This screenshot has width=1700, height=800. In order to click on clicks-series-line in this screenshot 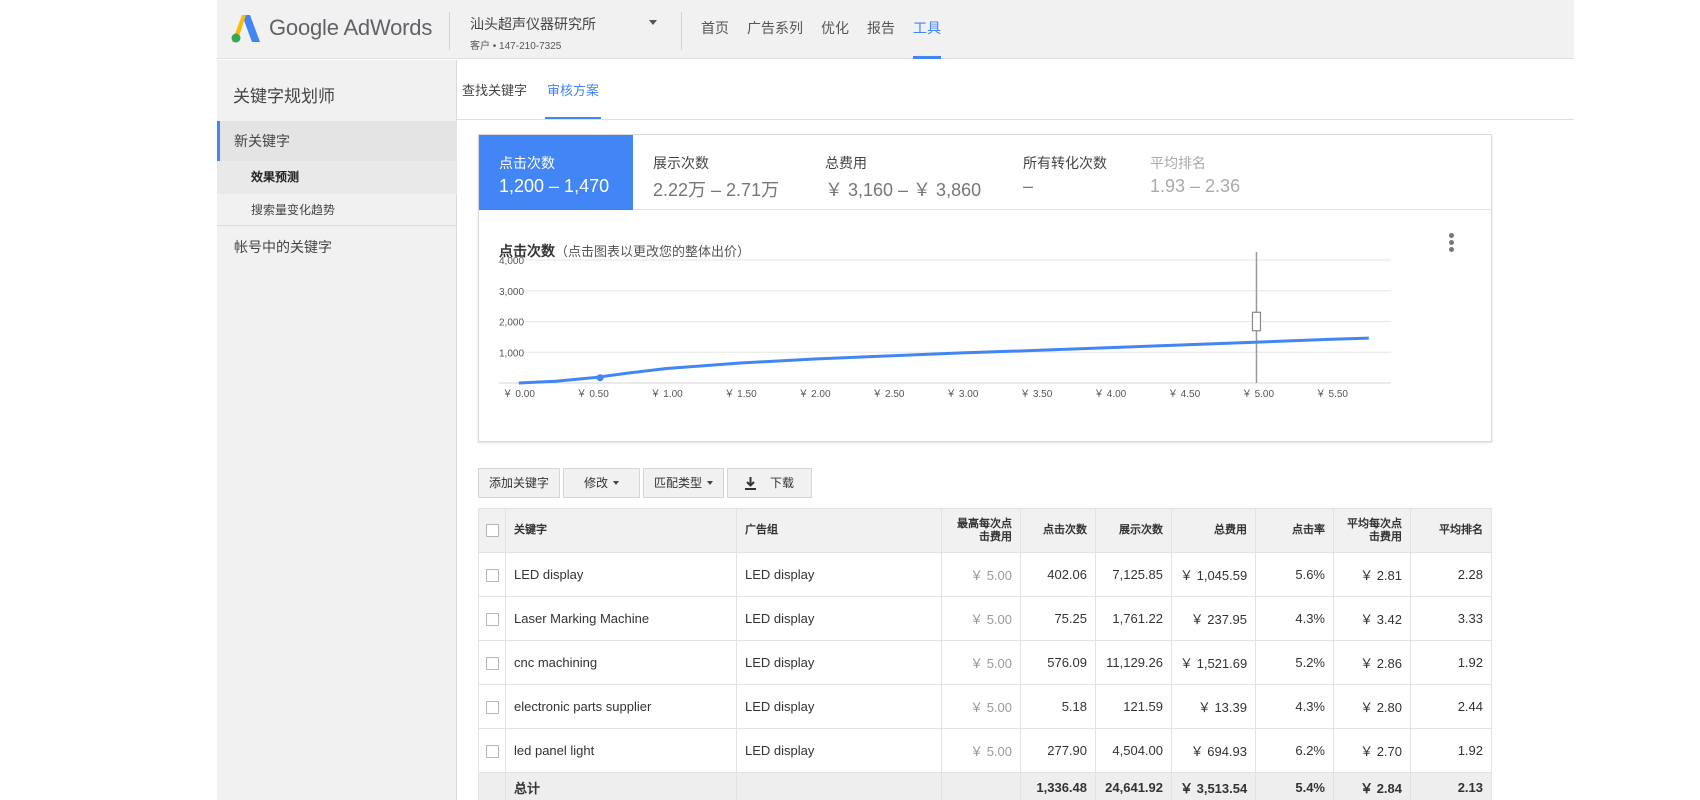, I will do `click(943, 360)`.